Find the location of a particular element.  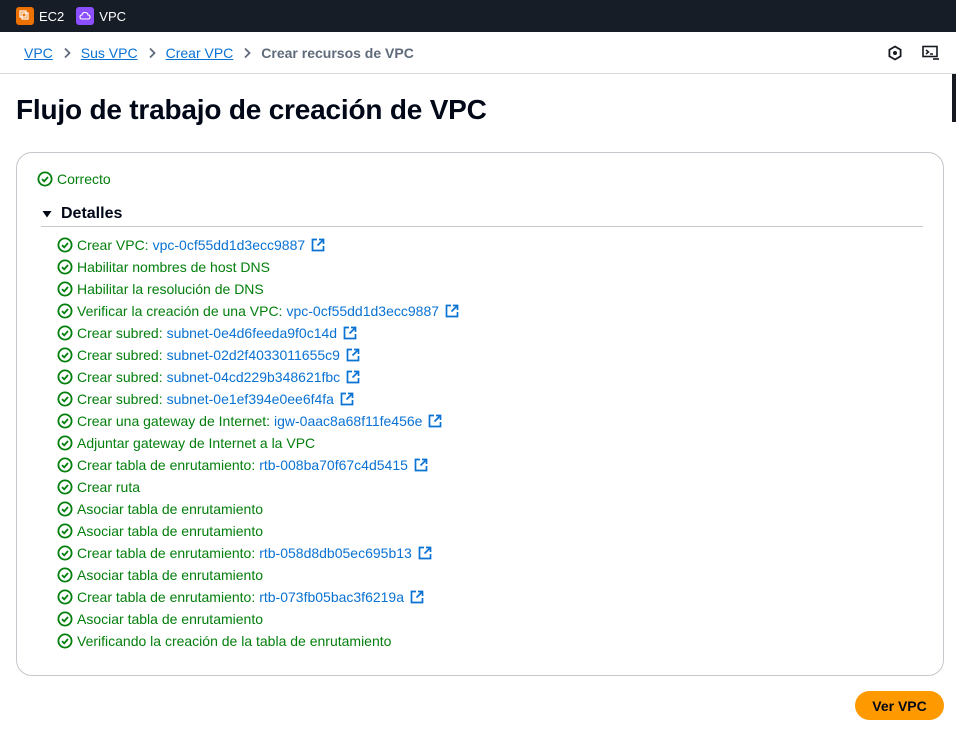

workflow-step: Crear VPC: vpc-0cf55dd1d3ecc9887 is located at coordinates (258, 245).